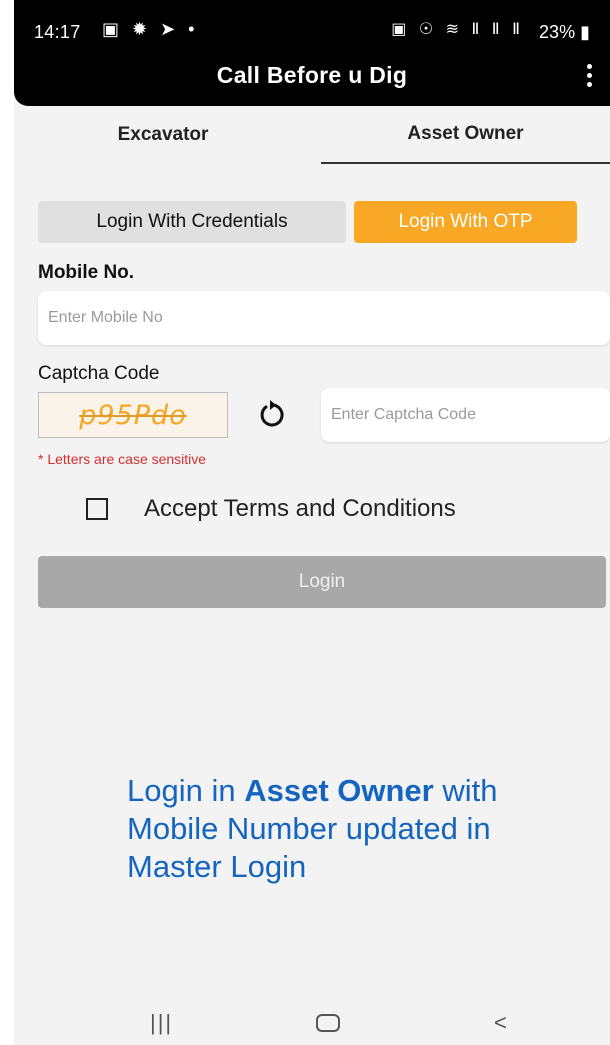 Image resolution: width=610 pixels, height=1045 pixels. What do you see at coordinates (122, 459) in the screenshot?
I see `case-sensitive-note: * Letters are case sensitive` at bounding box center [122, 459].